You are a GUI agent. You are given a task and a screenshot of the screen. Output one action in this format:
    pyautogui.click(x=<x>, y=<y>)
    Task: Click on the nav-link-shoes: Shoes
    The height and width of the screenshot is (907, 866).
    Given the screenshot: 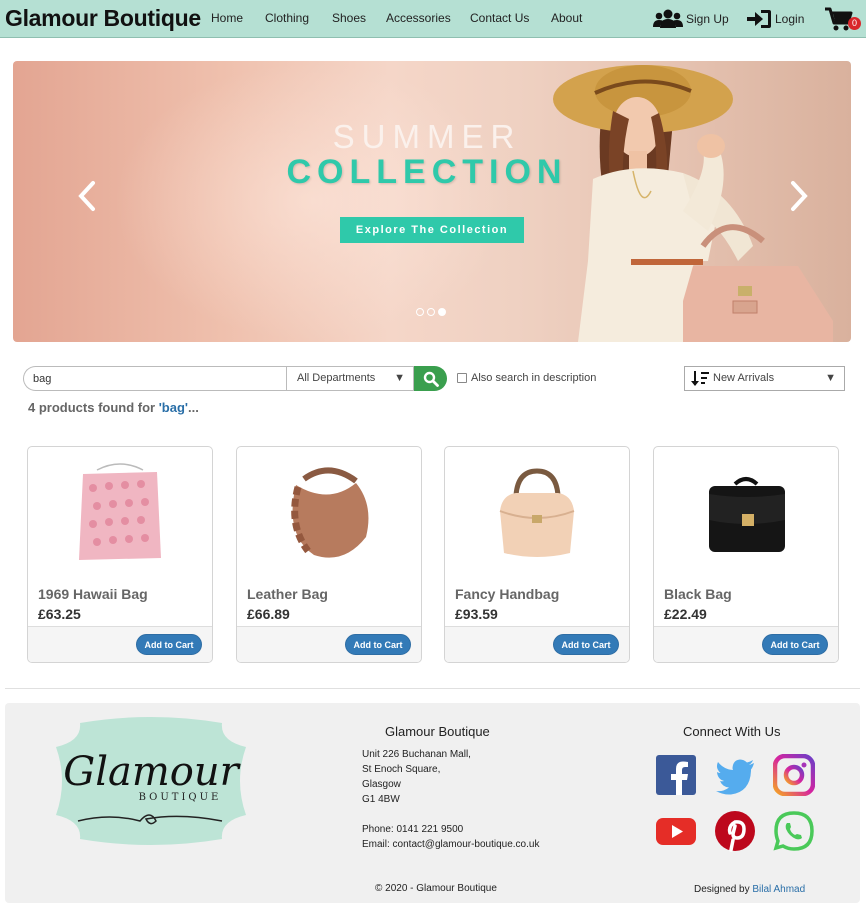 What is the action you would take?
    pyautogui.click(x=349, y=18)
    